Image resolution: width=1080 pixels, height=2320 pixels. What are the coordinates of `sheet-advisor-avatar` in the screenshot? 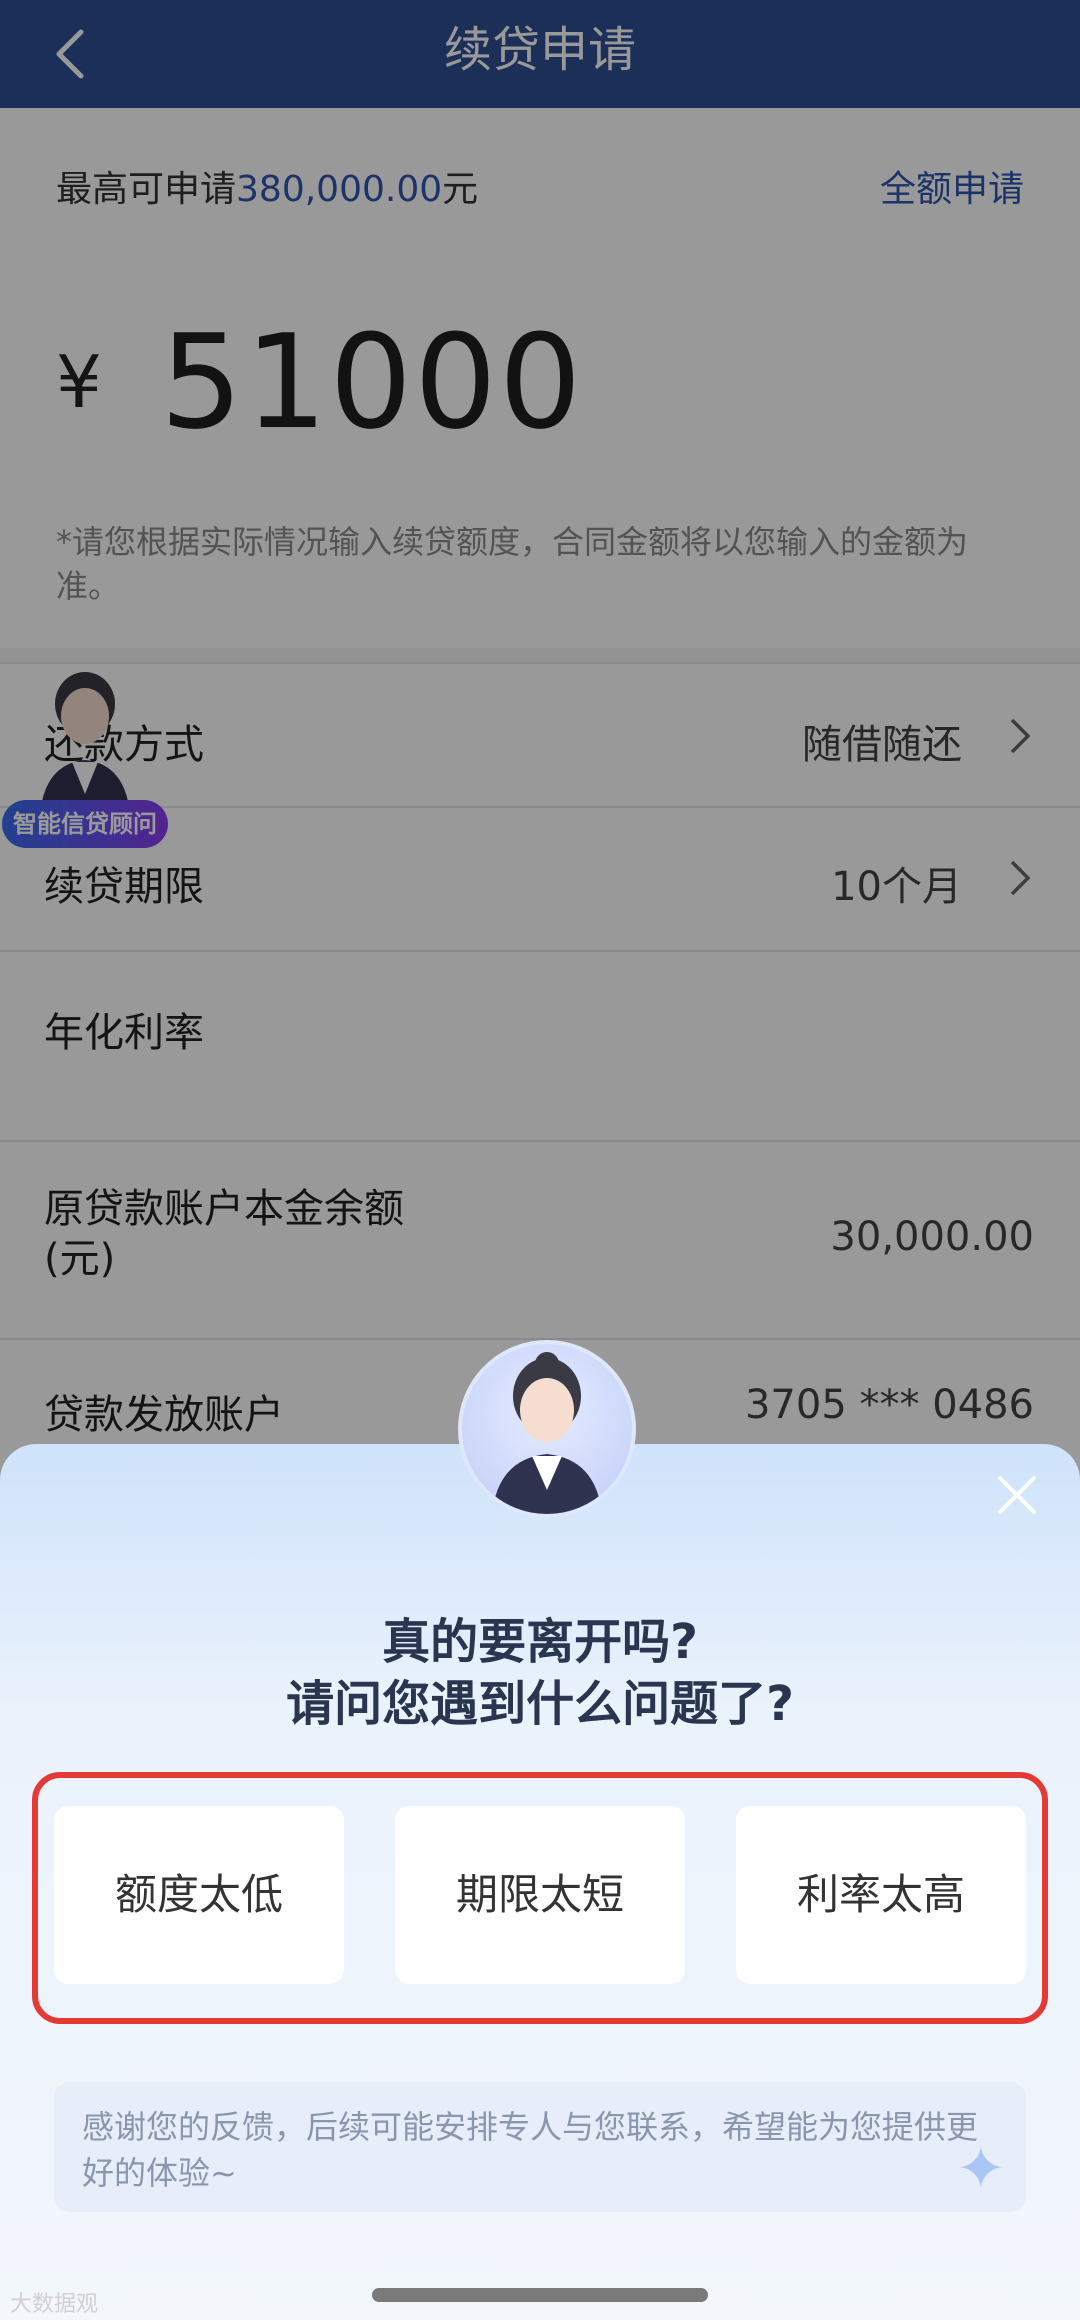 It's located at (547, 1429).